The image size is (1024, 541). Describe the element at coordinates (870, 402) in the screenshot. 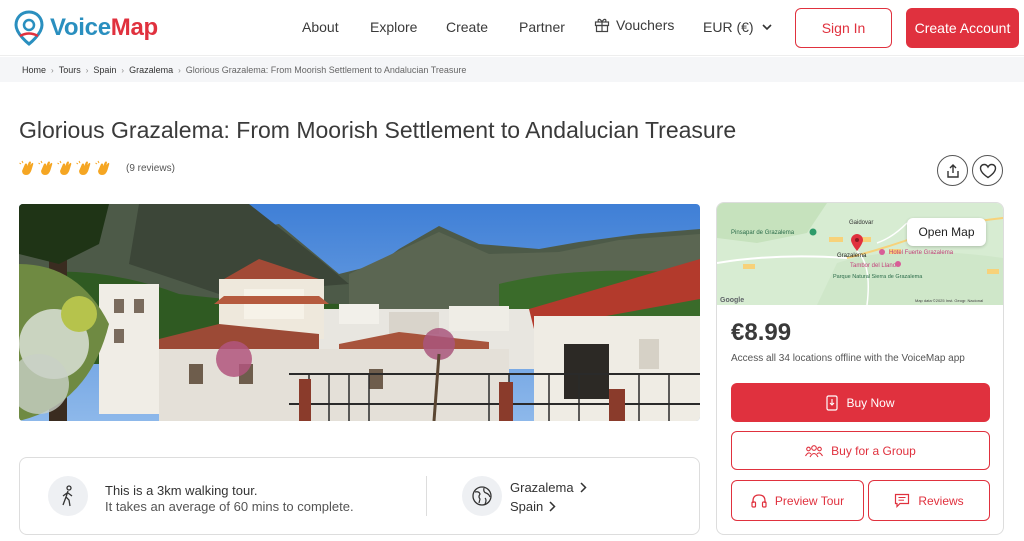

I see `buy-now-label: Buy Now` at that location.